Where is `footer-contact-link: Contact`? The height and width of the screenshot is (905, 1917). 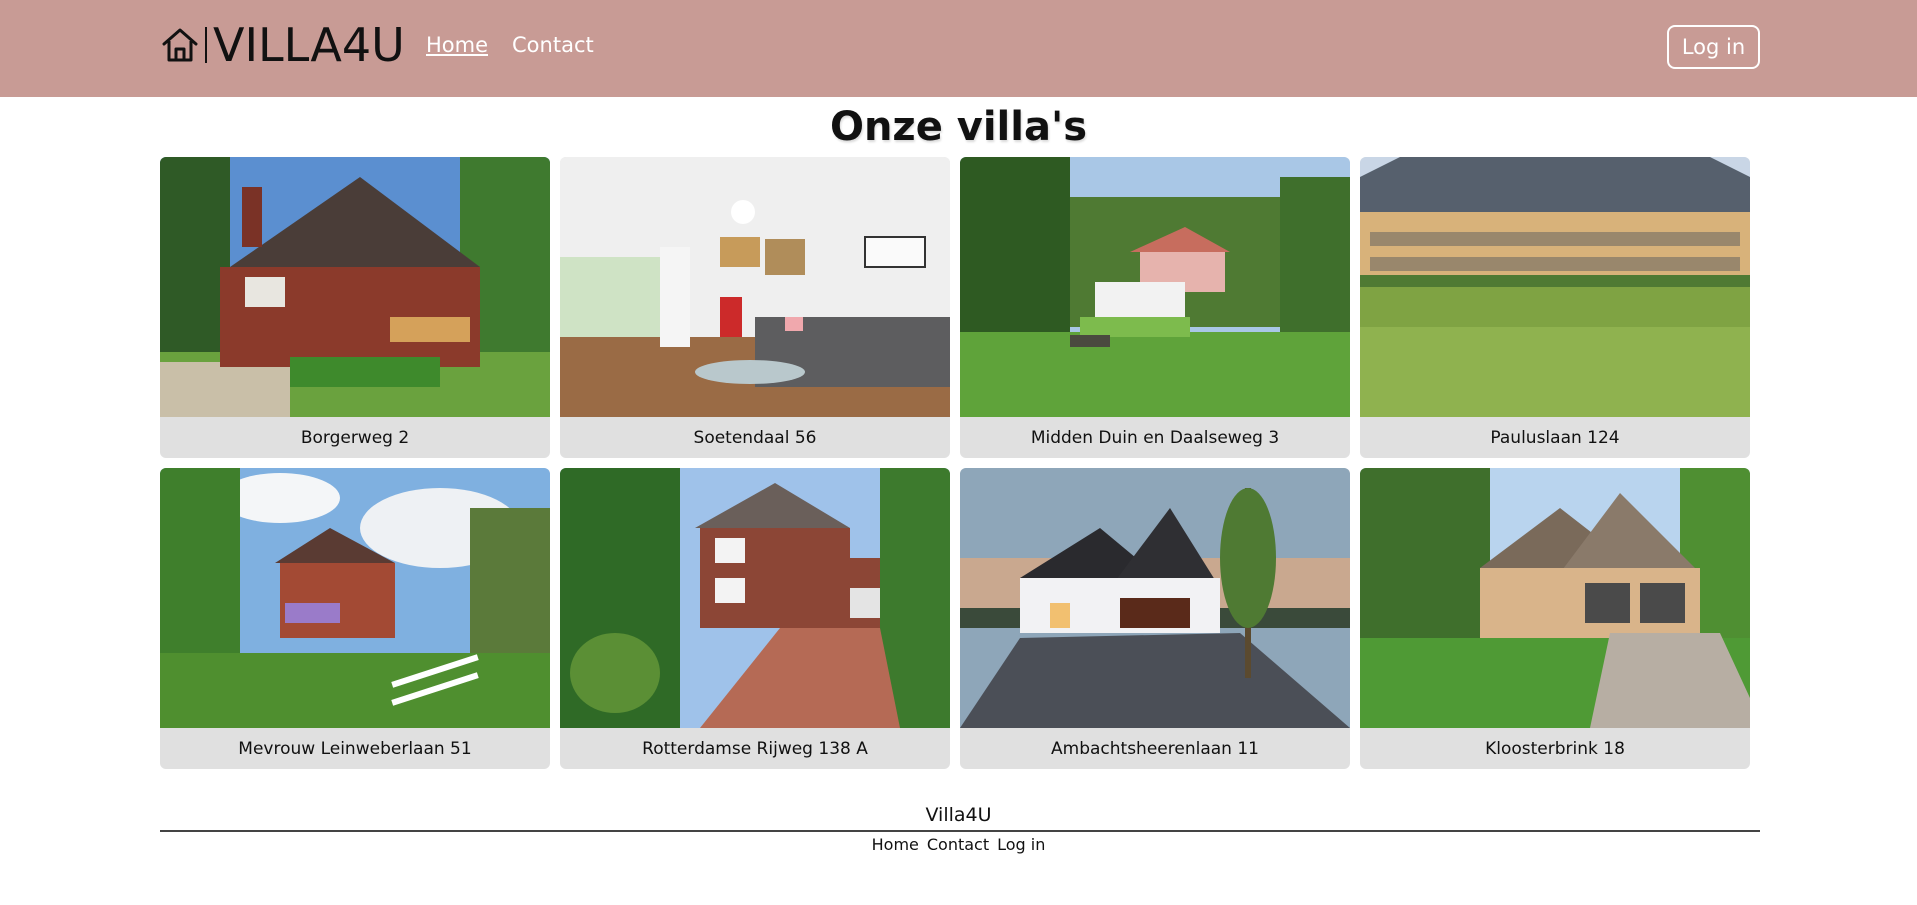 footer-contact-link: Contact is located at coordinates (958, 845).